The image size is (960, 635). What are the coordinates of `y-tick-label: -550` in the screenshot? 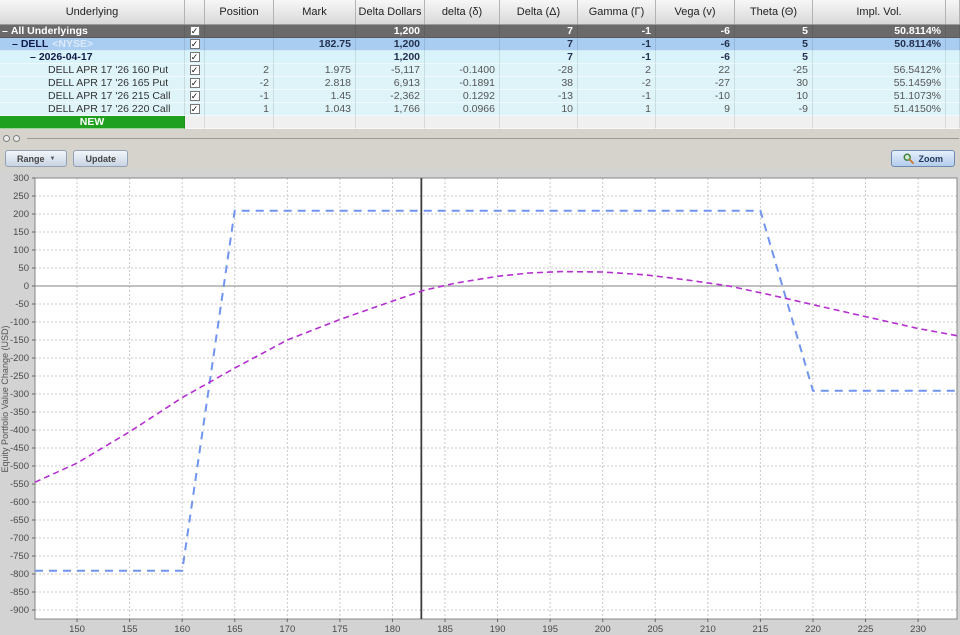 It's located at (19, 484).